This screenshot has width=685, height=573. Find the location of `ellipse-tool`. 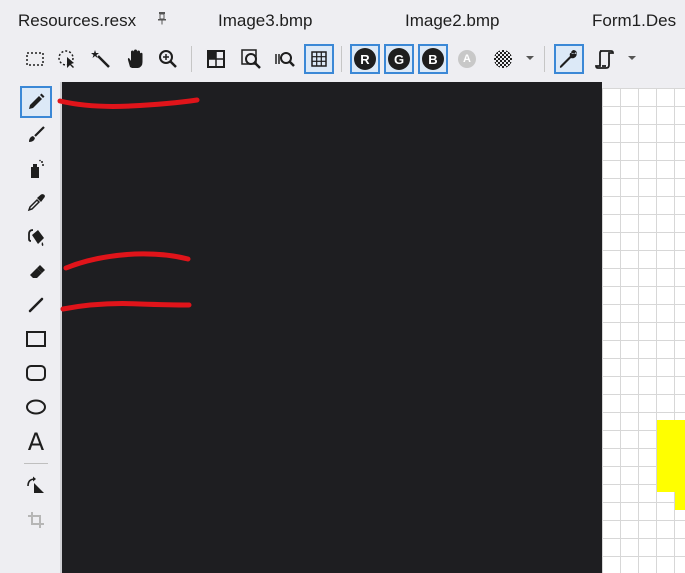

ellipse-tool is located at coordinates (36, 407).